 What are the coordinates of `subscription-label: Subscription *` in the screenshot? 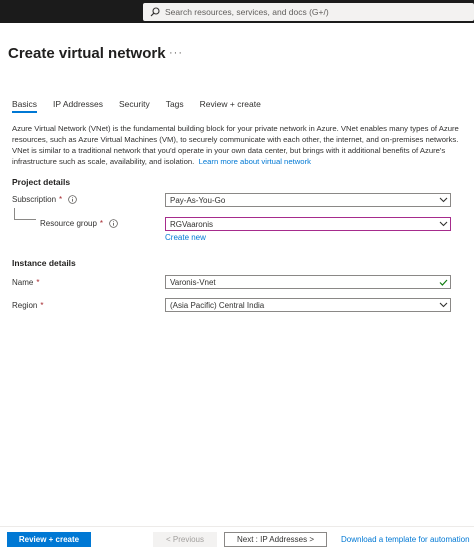 It's located at (44, 199).